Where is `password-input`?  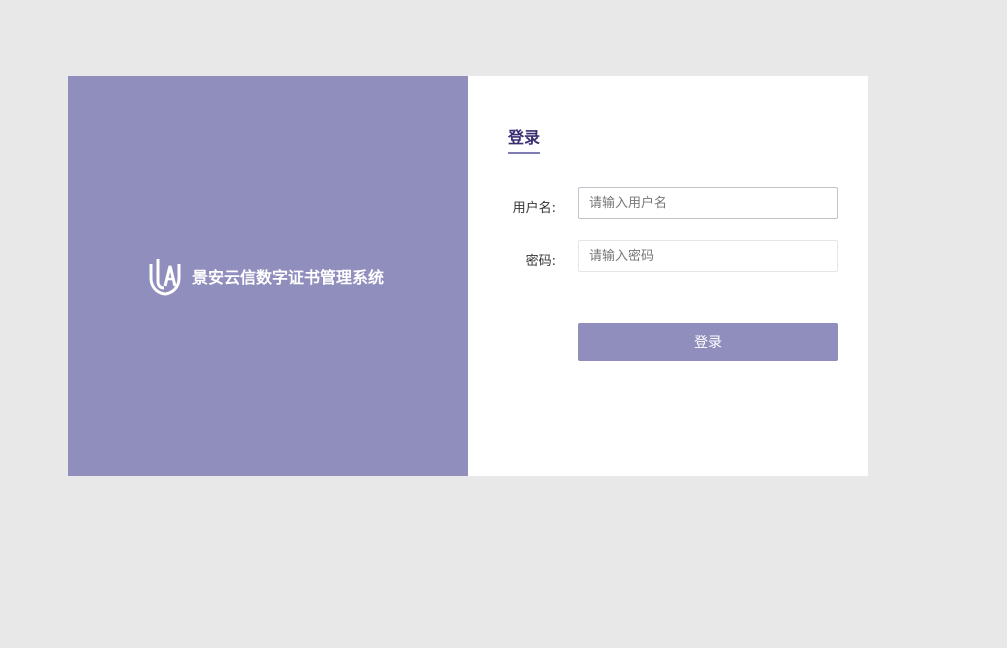 password-input is located at coordinates (708, 256).